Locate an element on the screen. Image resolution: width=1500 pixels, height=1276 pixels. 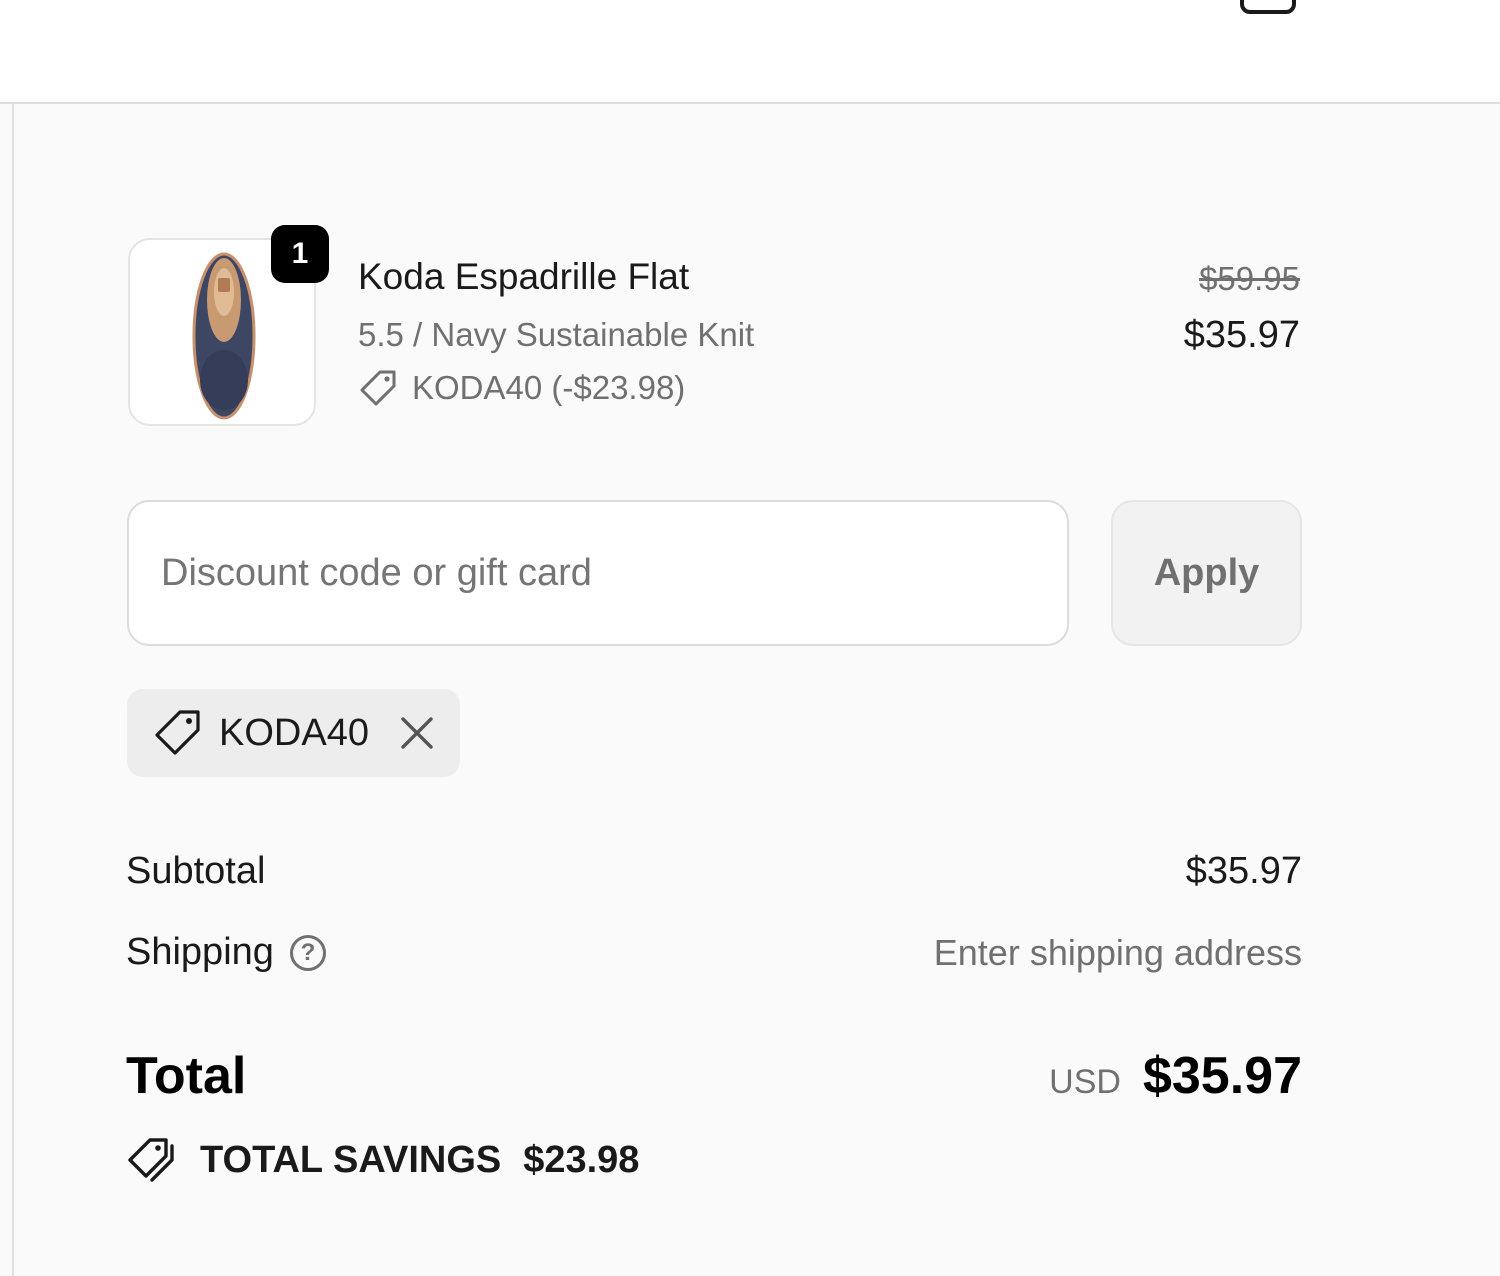
total-label: Total is located at coordinates (186, 1076).